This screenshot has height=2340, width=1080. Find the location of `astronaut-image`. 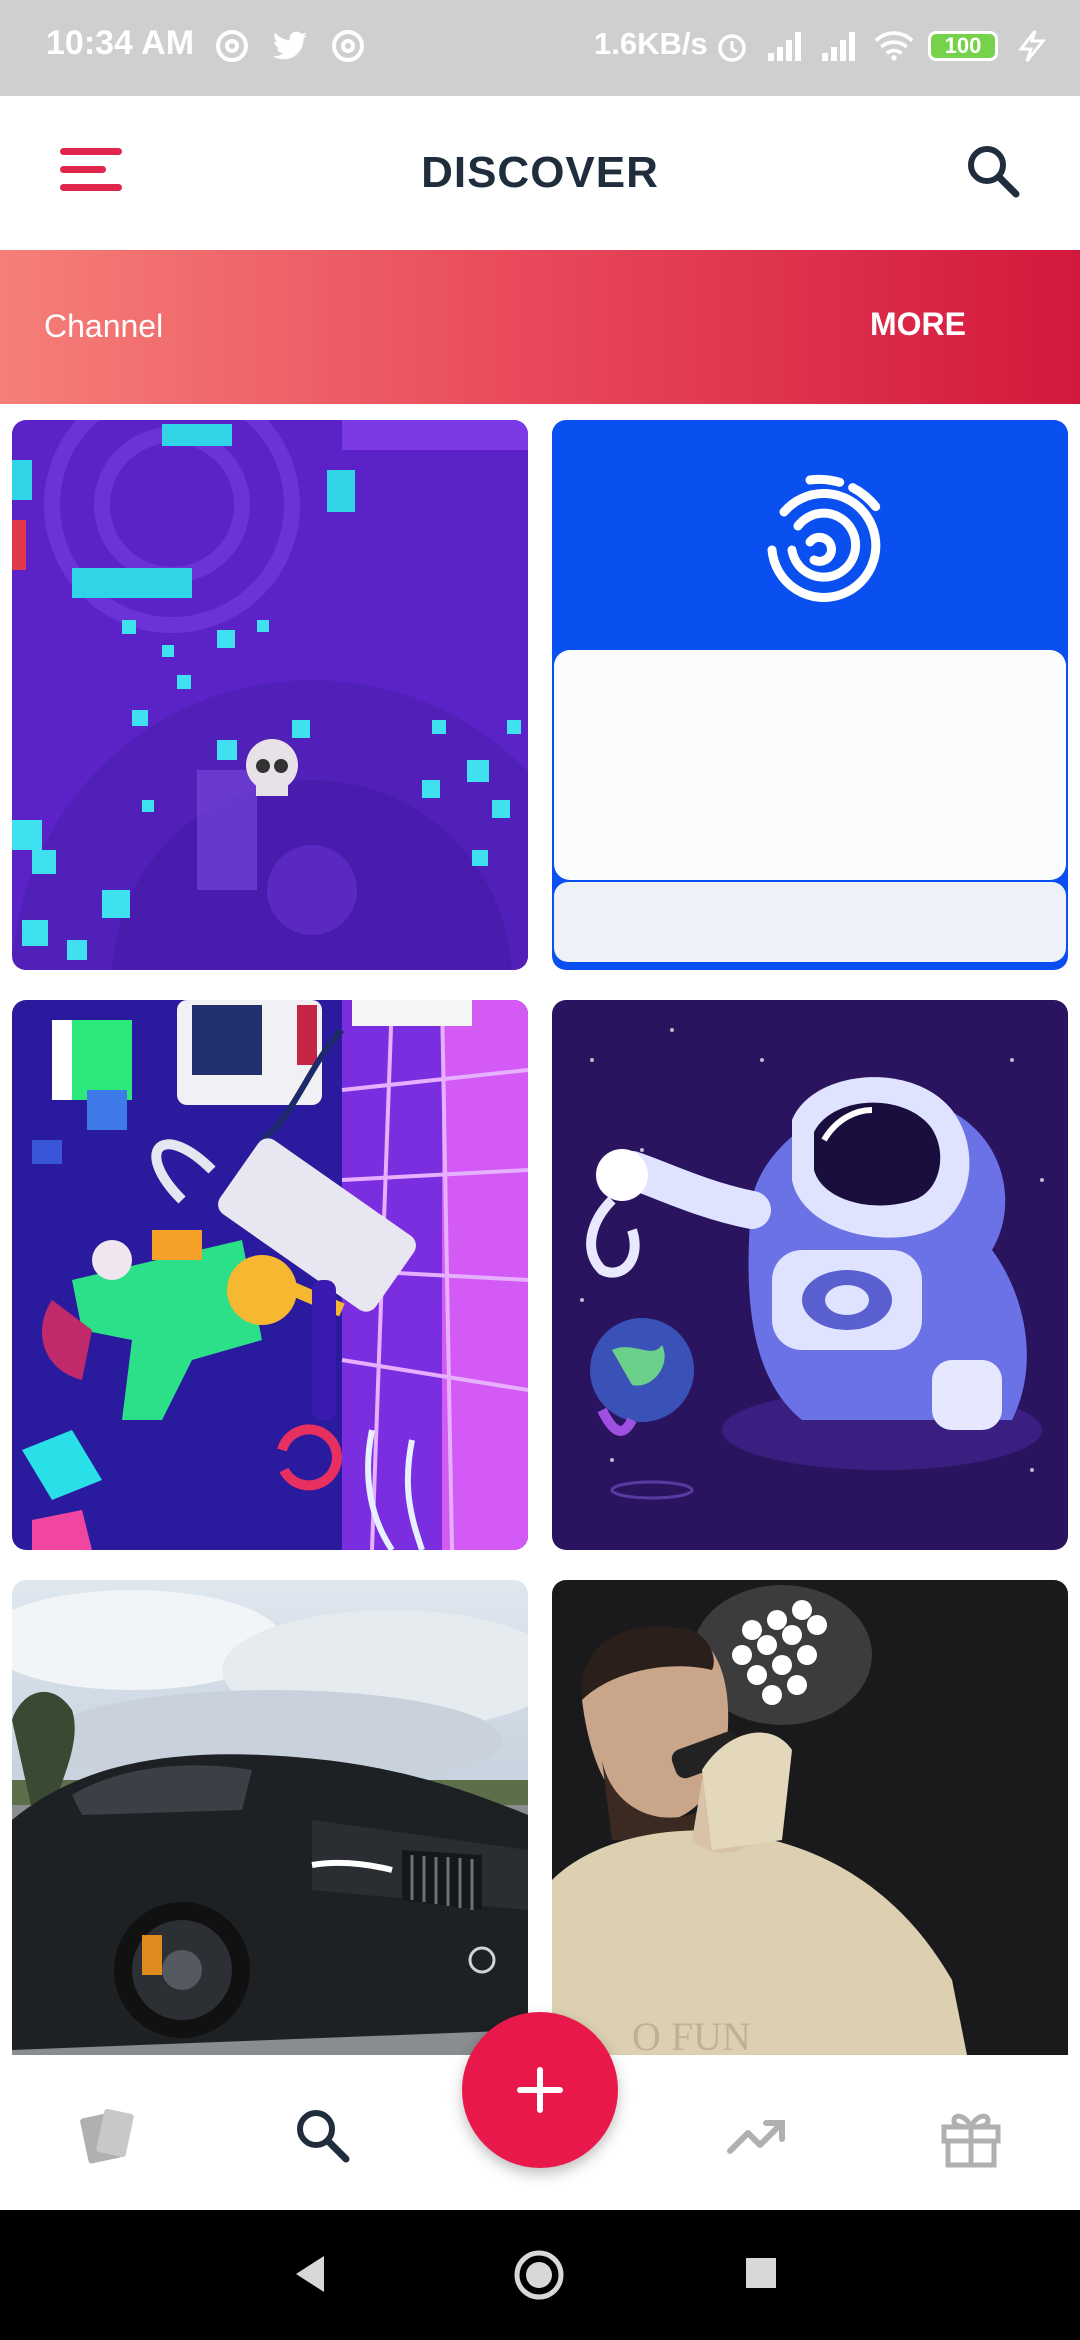

astronaut-image is located at coordinates (810, 1275).